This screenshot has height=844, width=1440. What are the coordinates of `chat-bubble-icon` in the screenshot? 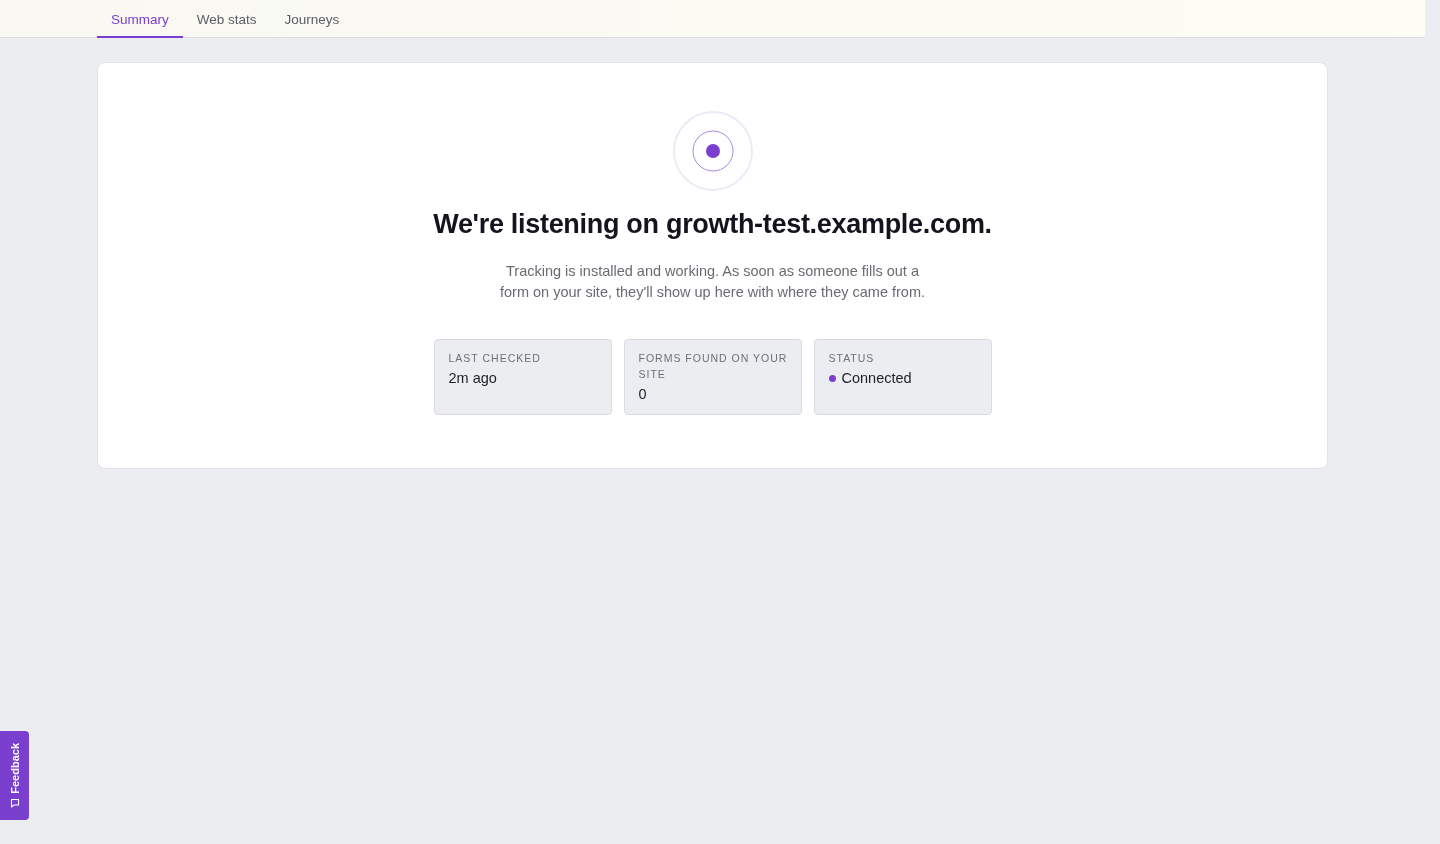 It's located at (14, 802).